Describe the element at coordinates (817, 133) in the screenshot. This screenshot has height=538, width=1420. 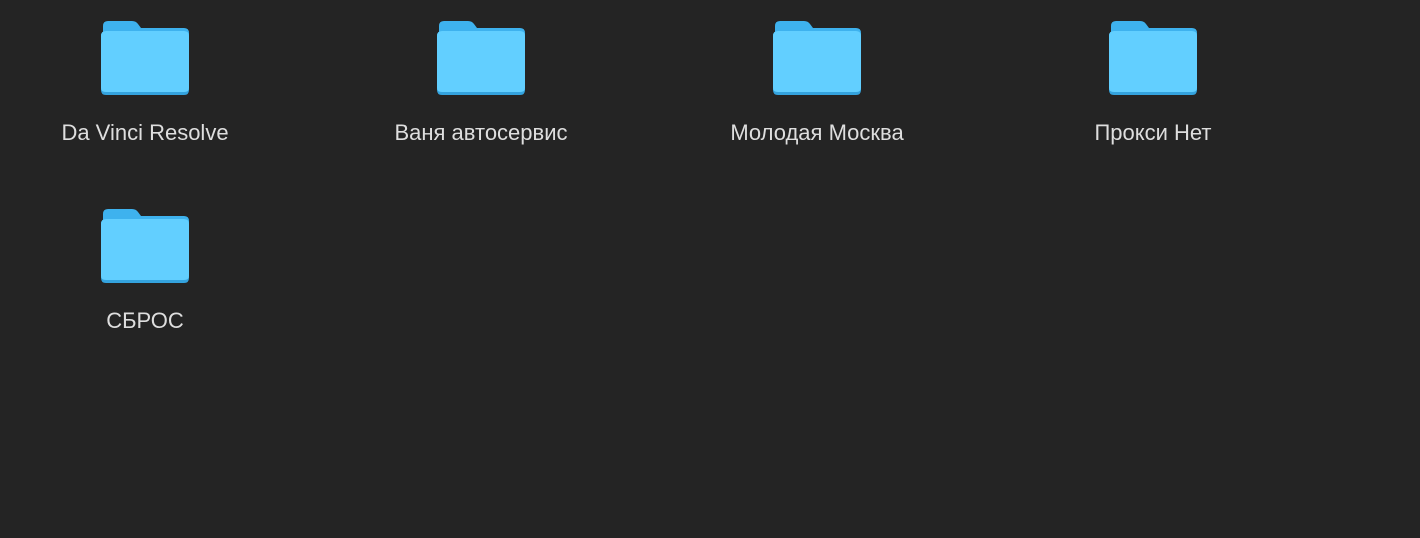
I see `folder-label: Молодая Москва` at that location.